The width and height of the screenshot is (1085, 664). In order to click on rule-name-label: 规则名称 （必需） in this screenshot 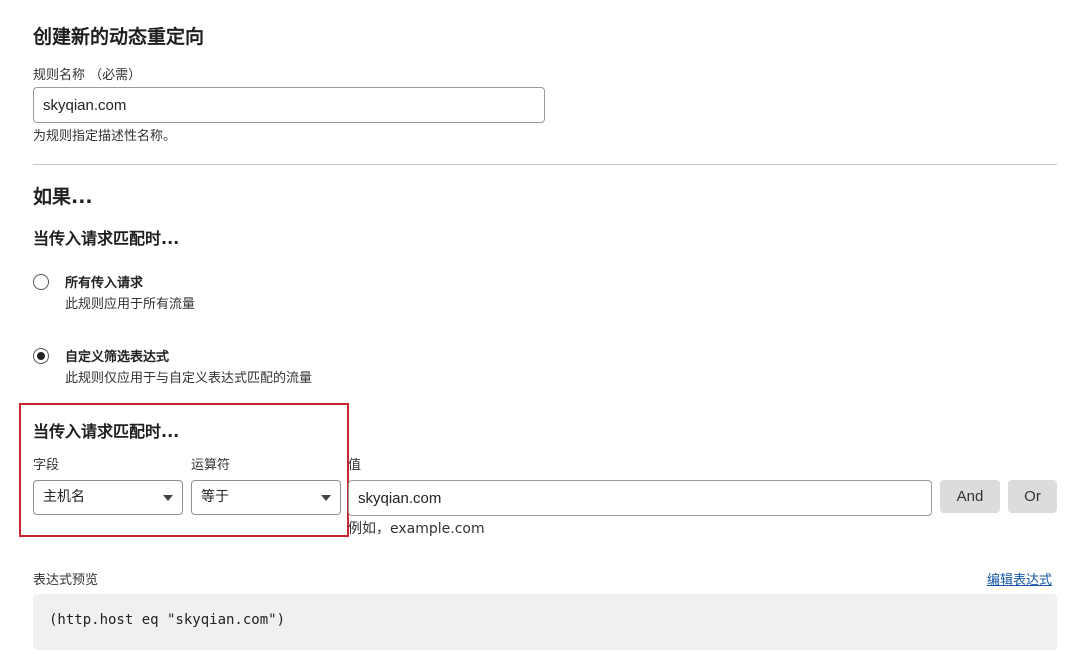, I will do `click(87, 75)`.